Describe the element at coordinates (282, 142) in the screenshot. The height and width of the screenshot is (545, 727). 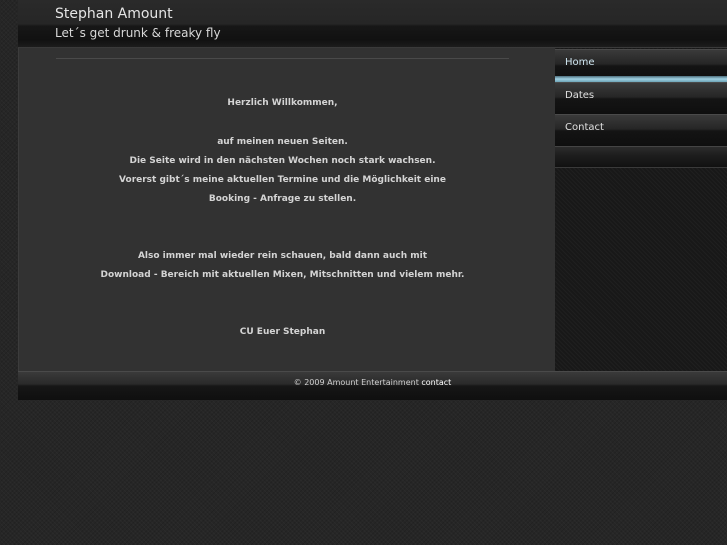
I see `content-line: auf meinen neuen Seiten.` at that location.